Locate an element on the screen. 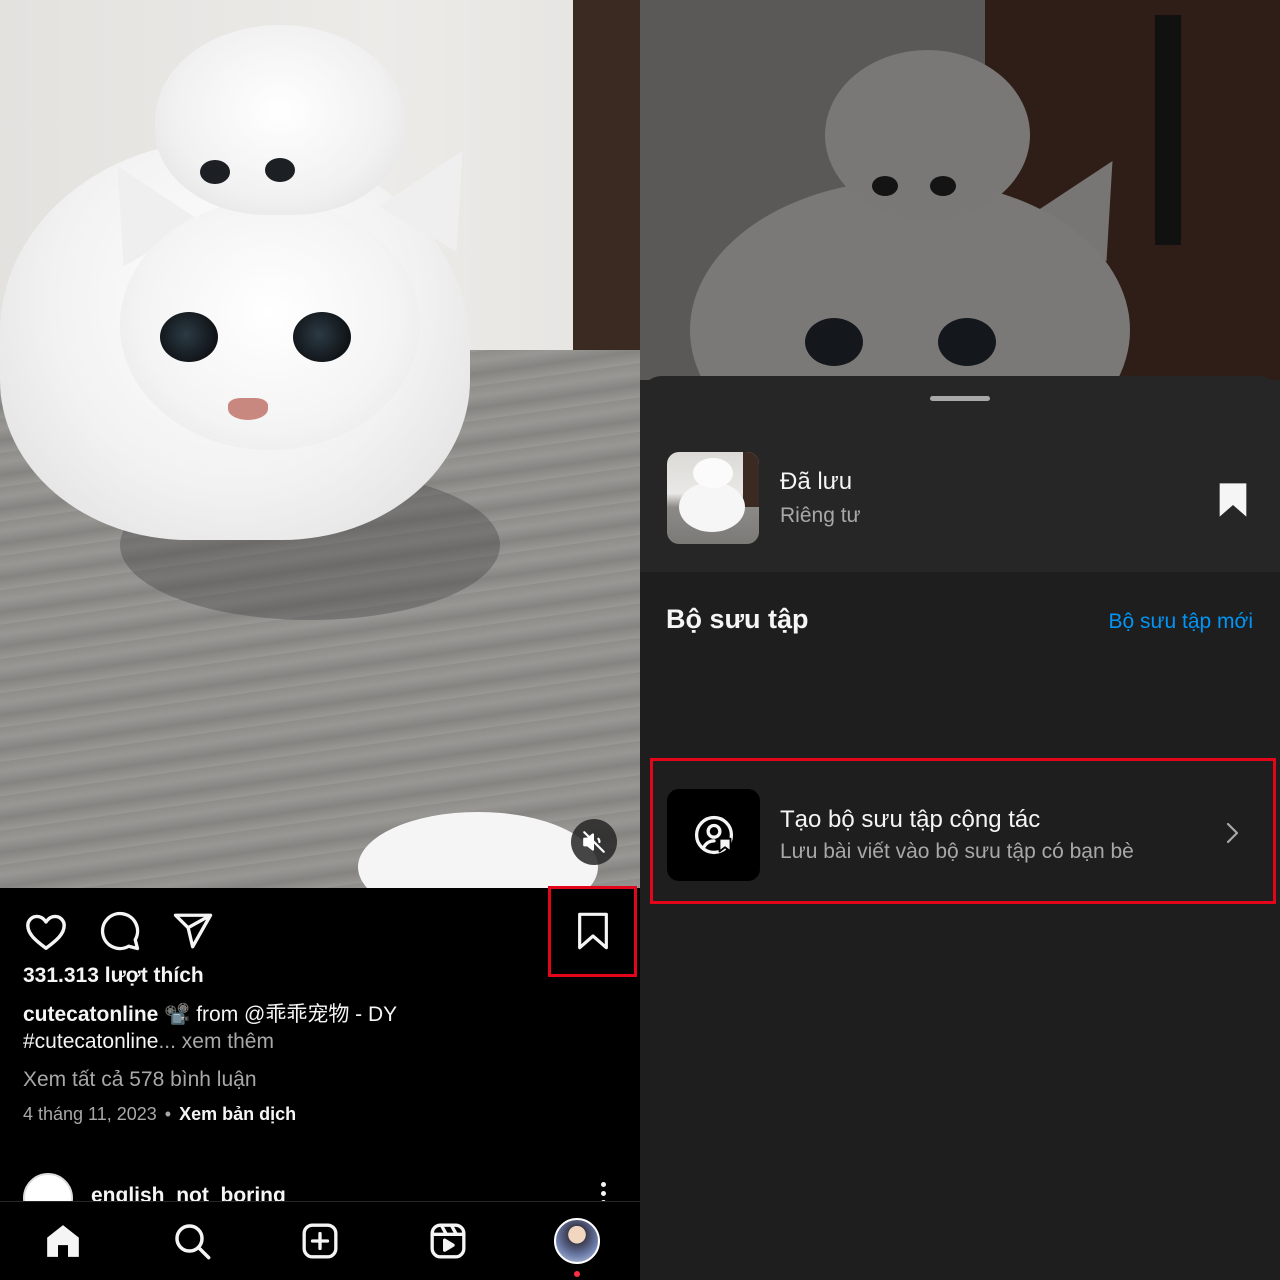  comment-icon is located at coordinates (120, 931).